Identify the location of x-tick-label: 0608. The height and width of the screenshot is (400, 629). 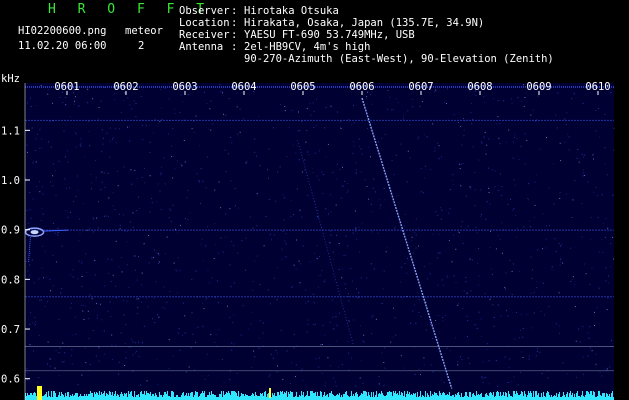
(479, 87).